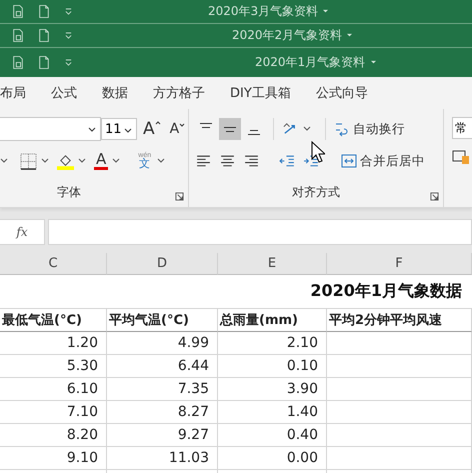 This screenshot has width=472, height=473. I want to click on font-size-field: 11, so click(119, 129).